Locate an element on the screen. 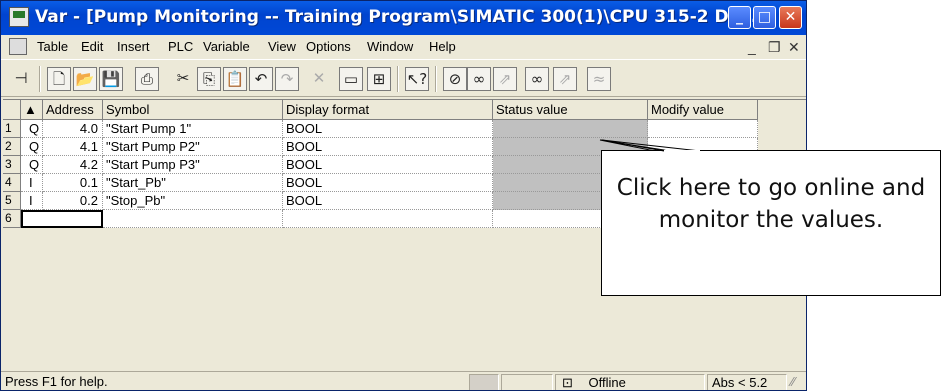 Image resolution: width=941 pixels, height=391 pixels. modify-cell is located at coordinates (703, 129).